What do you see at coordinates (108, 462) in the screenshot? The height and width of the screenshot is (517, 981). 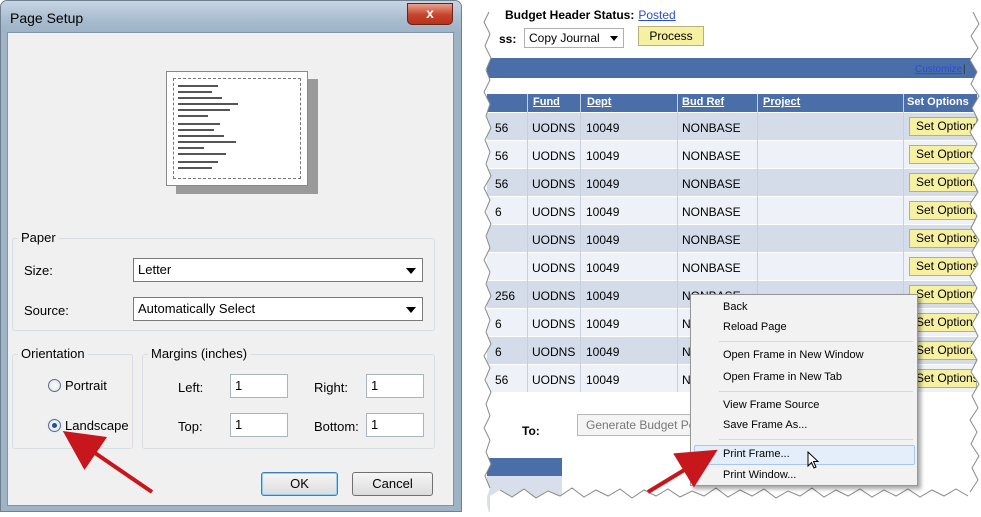 I see `arrow-to-landscape` at bounding box center [108, 462].